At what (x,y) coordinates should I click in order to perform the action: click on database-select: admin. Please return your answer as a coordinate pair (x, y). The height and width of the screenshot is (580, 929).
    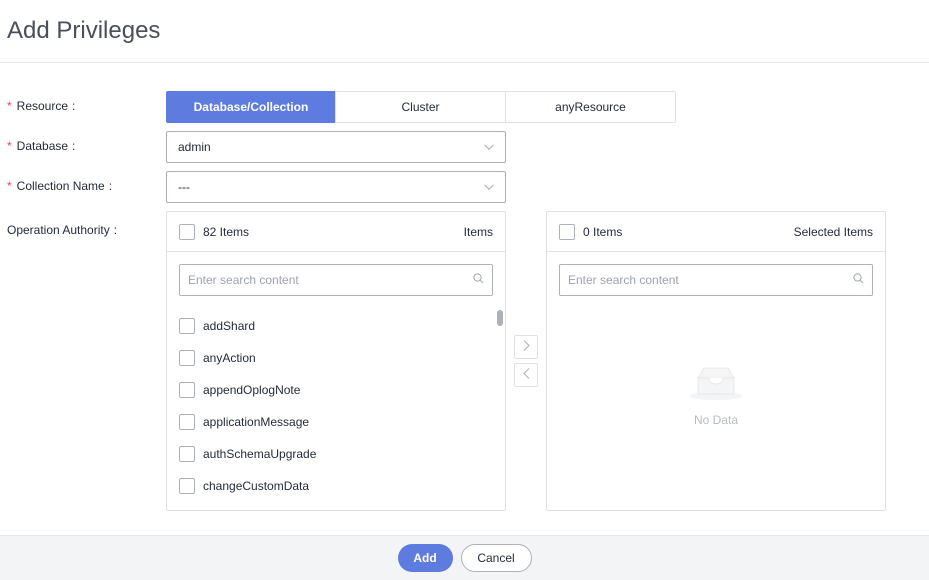
    Looking at the image, I should click on (336, 147).